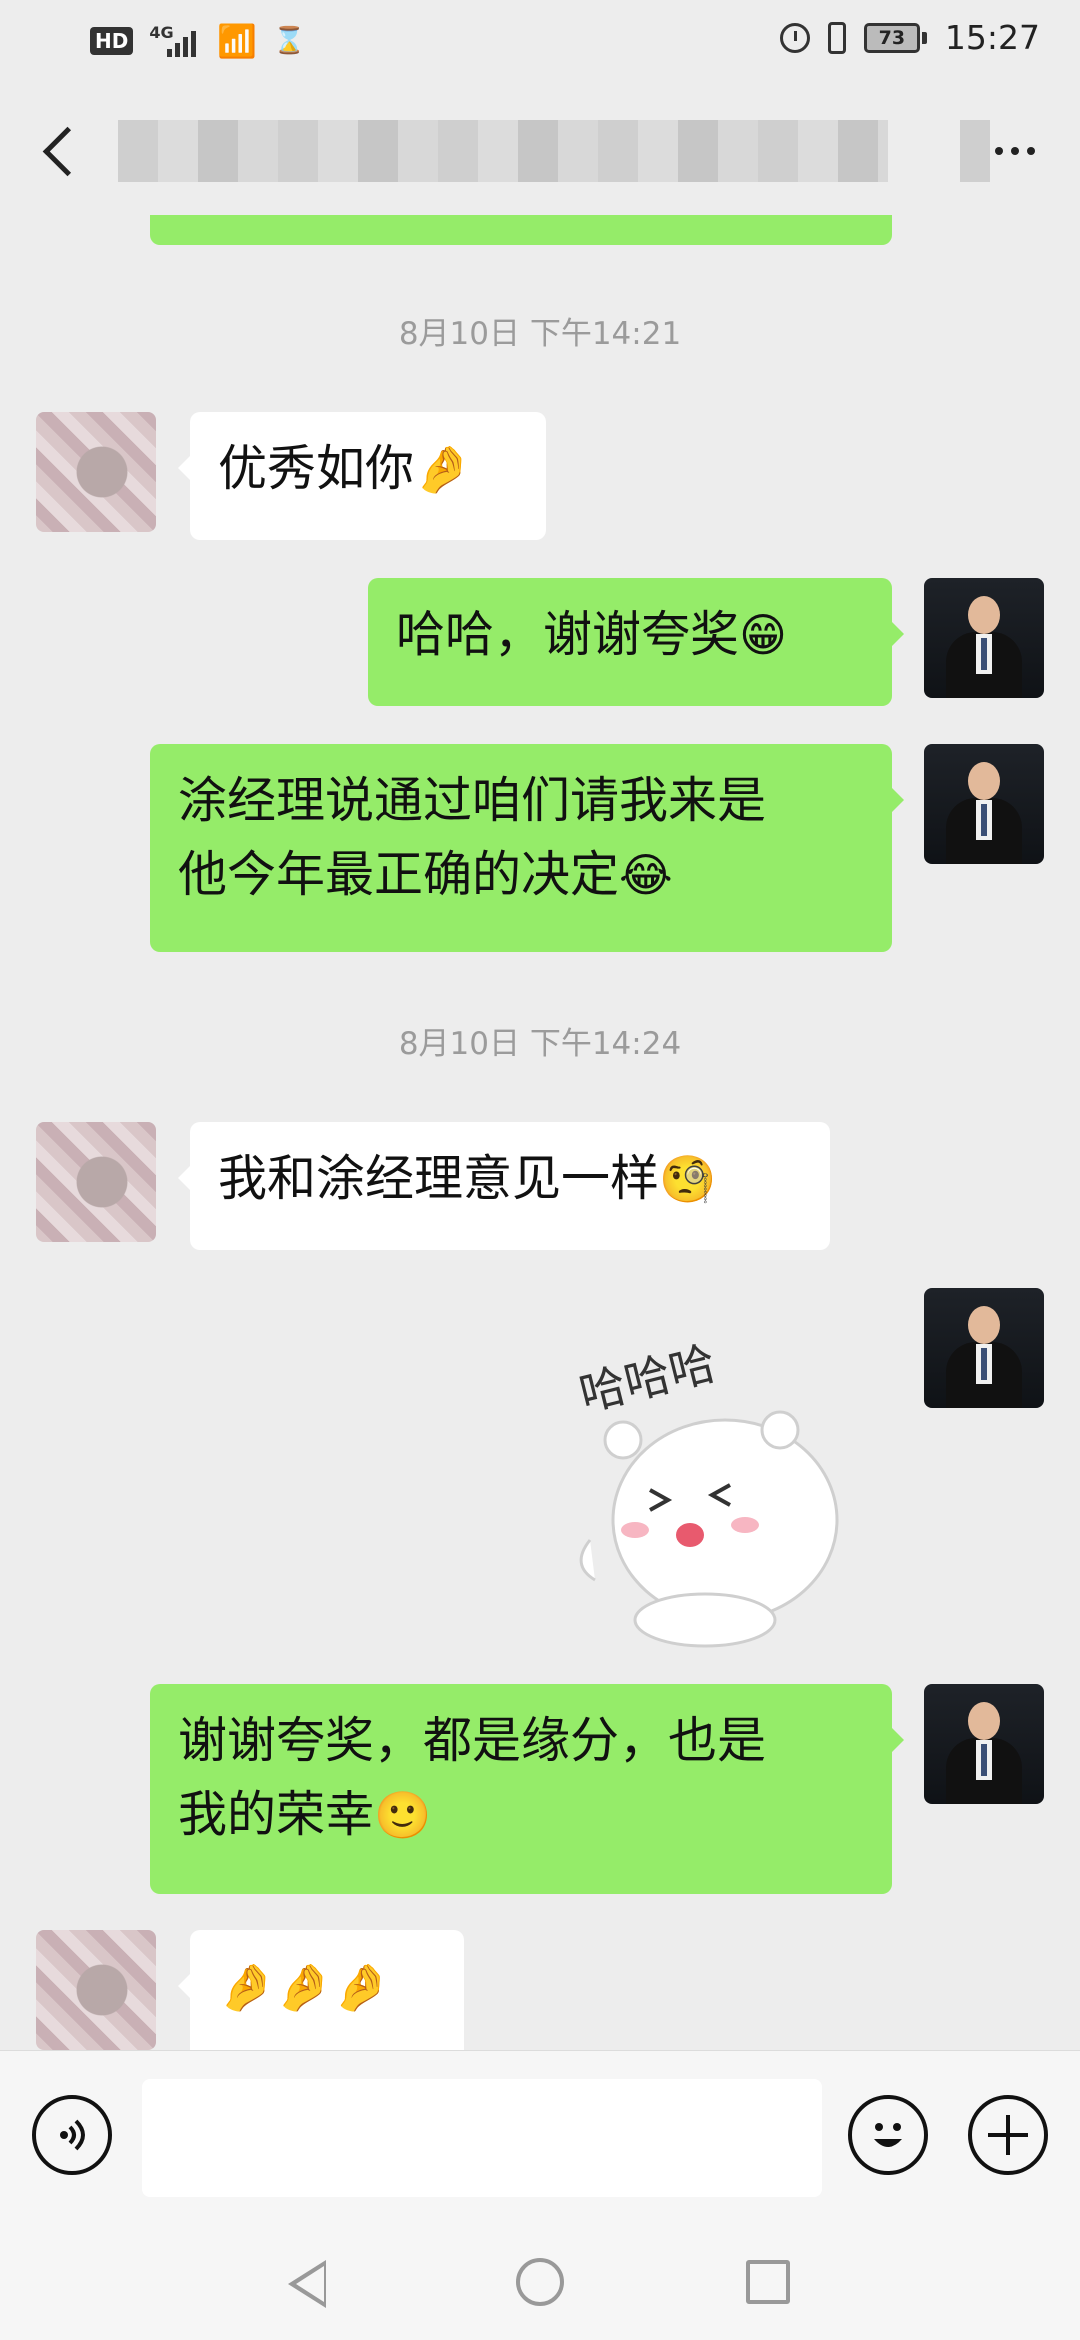 The image size is (1080, 2340). I want to click on battery-icon: 73, so click(895, 37).